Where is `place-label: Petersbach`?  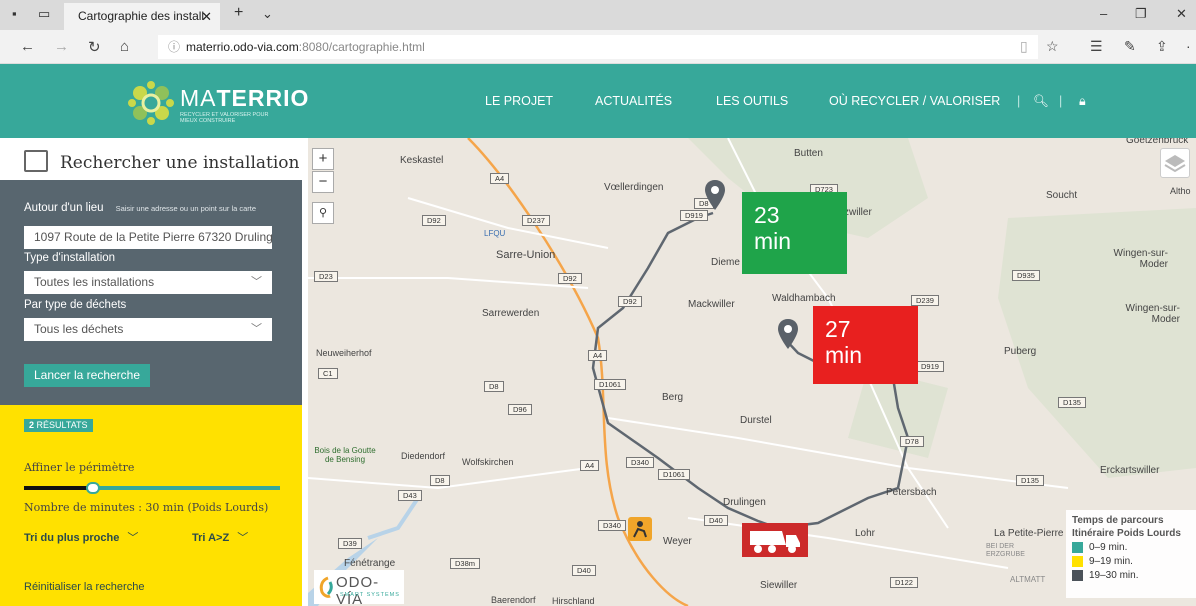
place-label: Petersbach is located at coordinates (911, 492).